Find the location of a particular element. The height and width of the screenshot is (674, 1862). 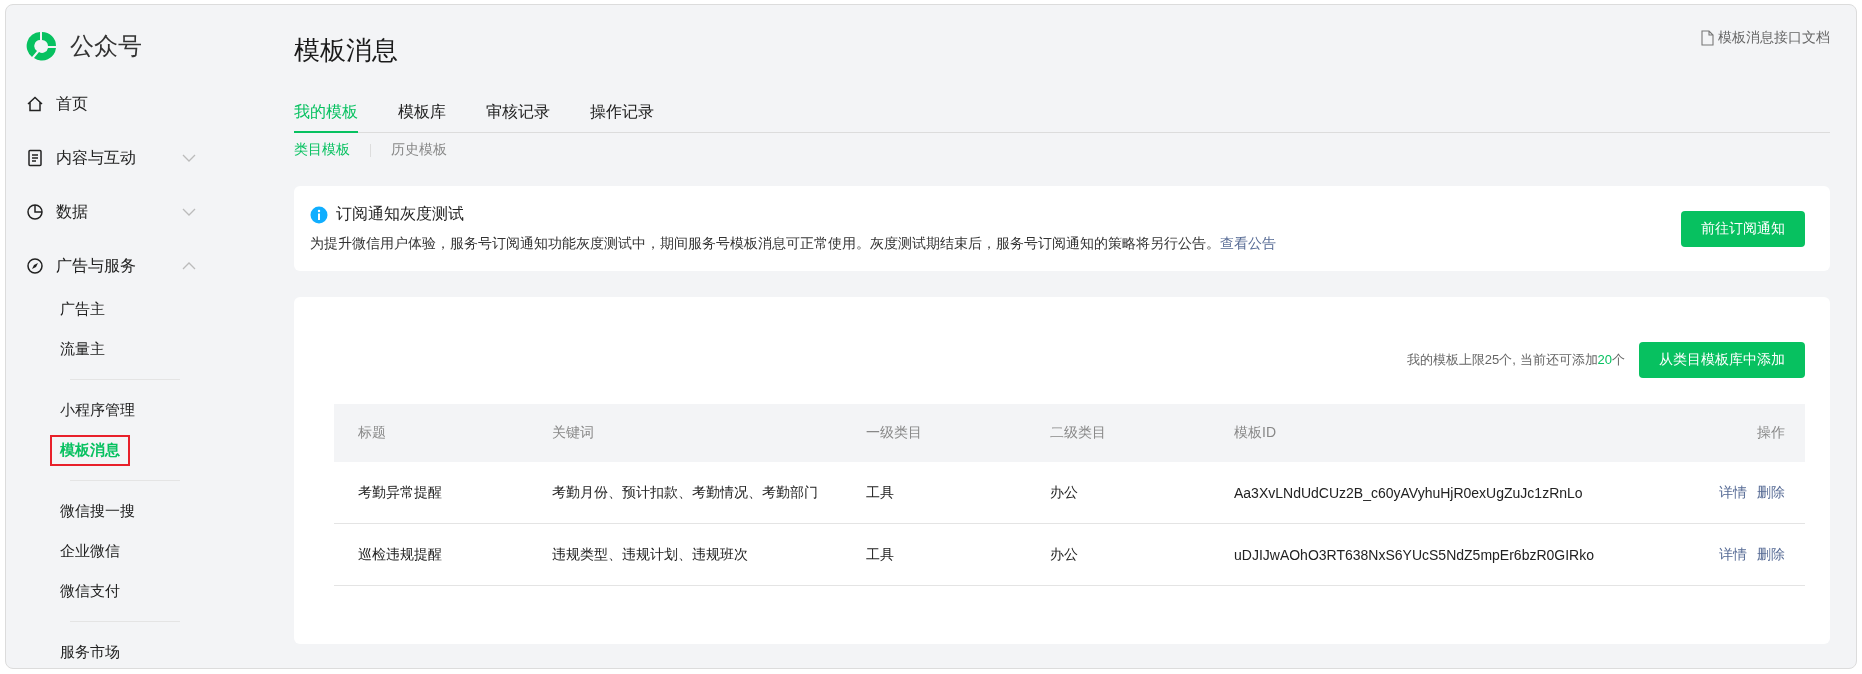

nav-subitem: 微信支付 is located at coordinates (90, 591).